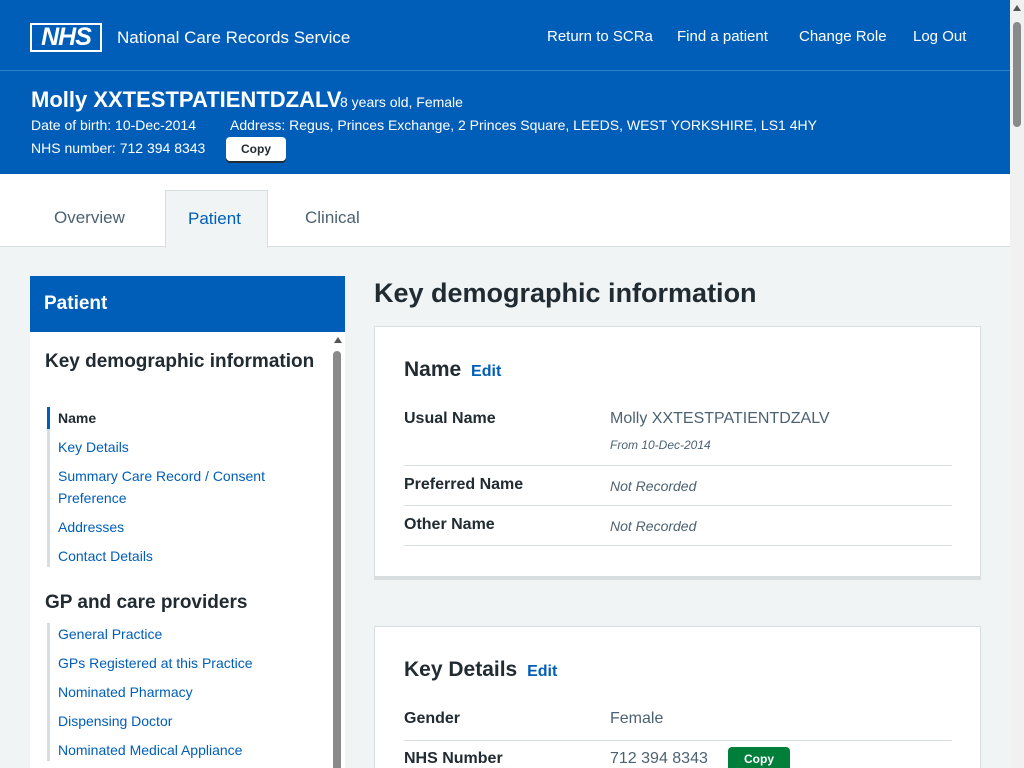 Image resolution: width=1024 pixels, height=768 pixels. What do you see at coordinates (118, 148) in the screenshot?
I see `patient-nhs-number: NHS number: 712 394 8343` at bounding box center [118, 148].